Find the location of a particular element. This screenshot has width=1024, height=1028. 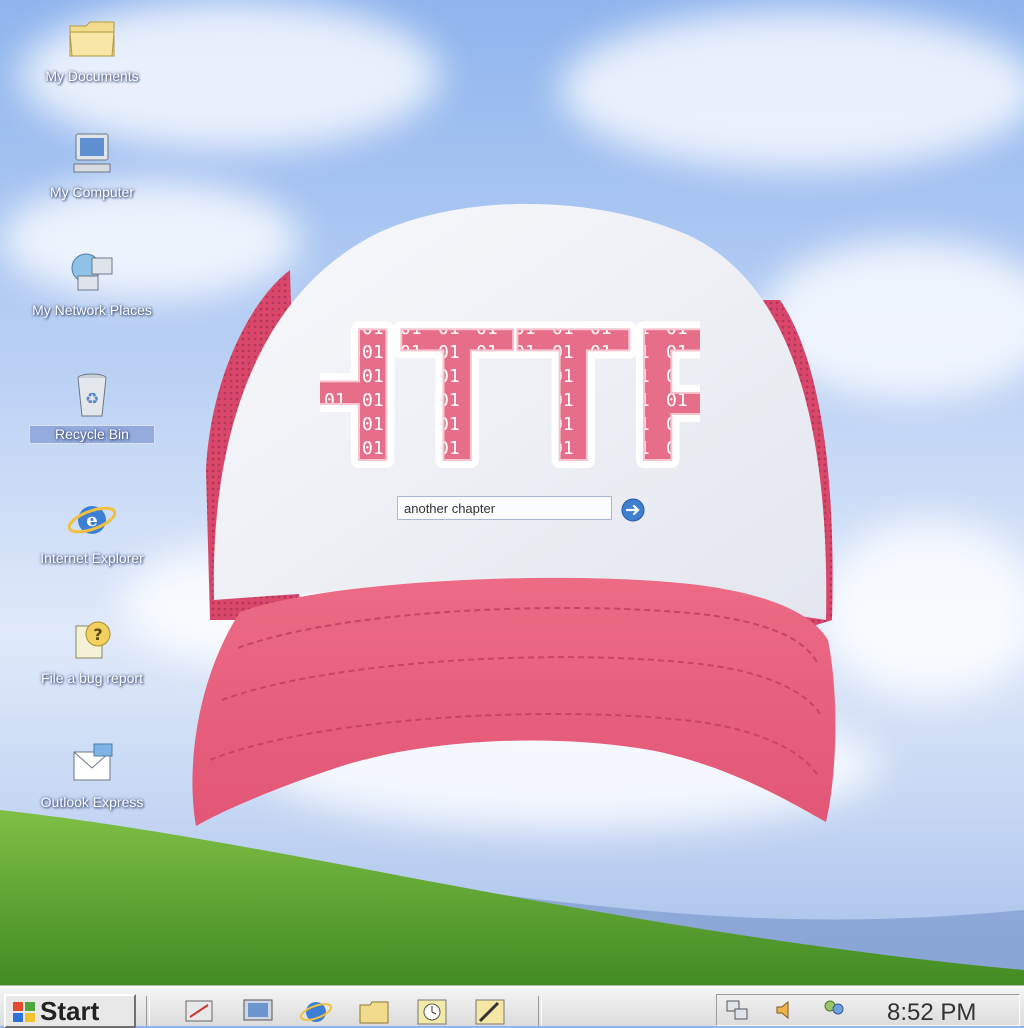

windows-logo-icon is located at coordinates (24, 1012).